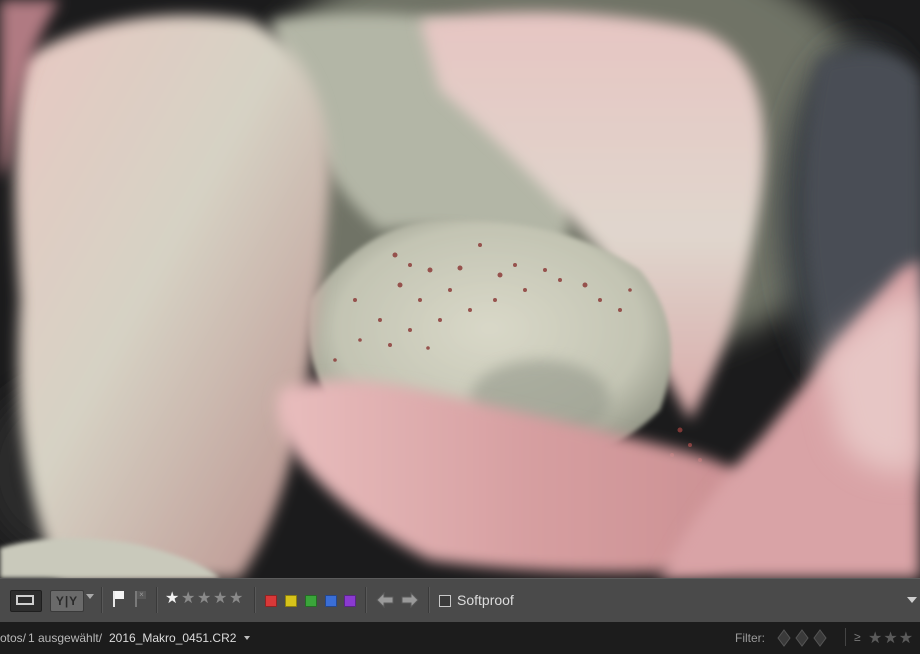 The image size is (920, 654). What do you see at coordinates (90, 596) in the screenshot?
I see `before-after-dropdown-icon` at bounding box center [90, 596].